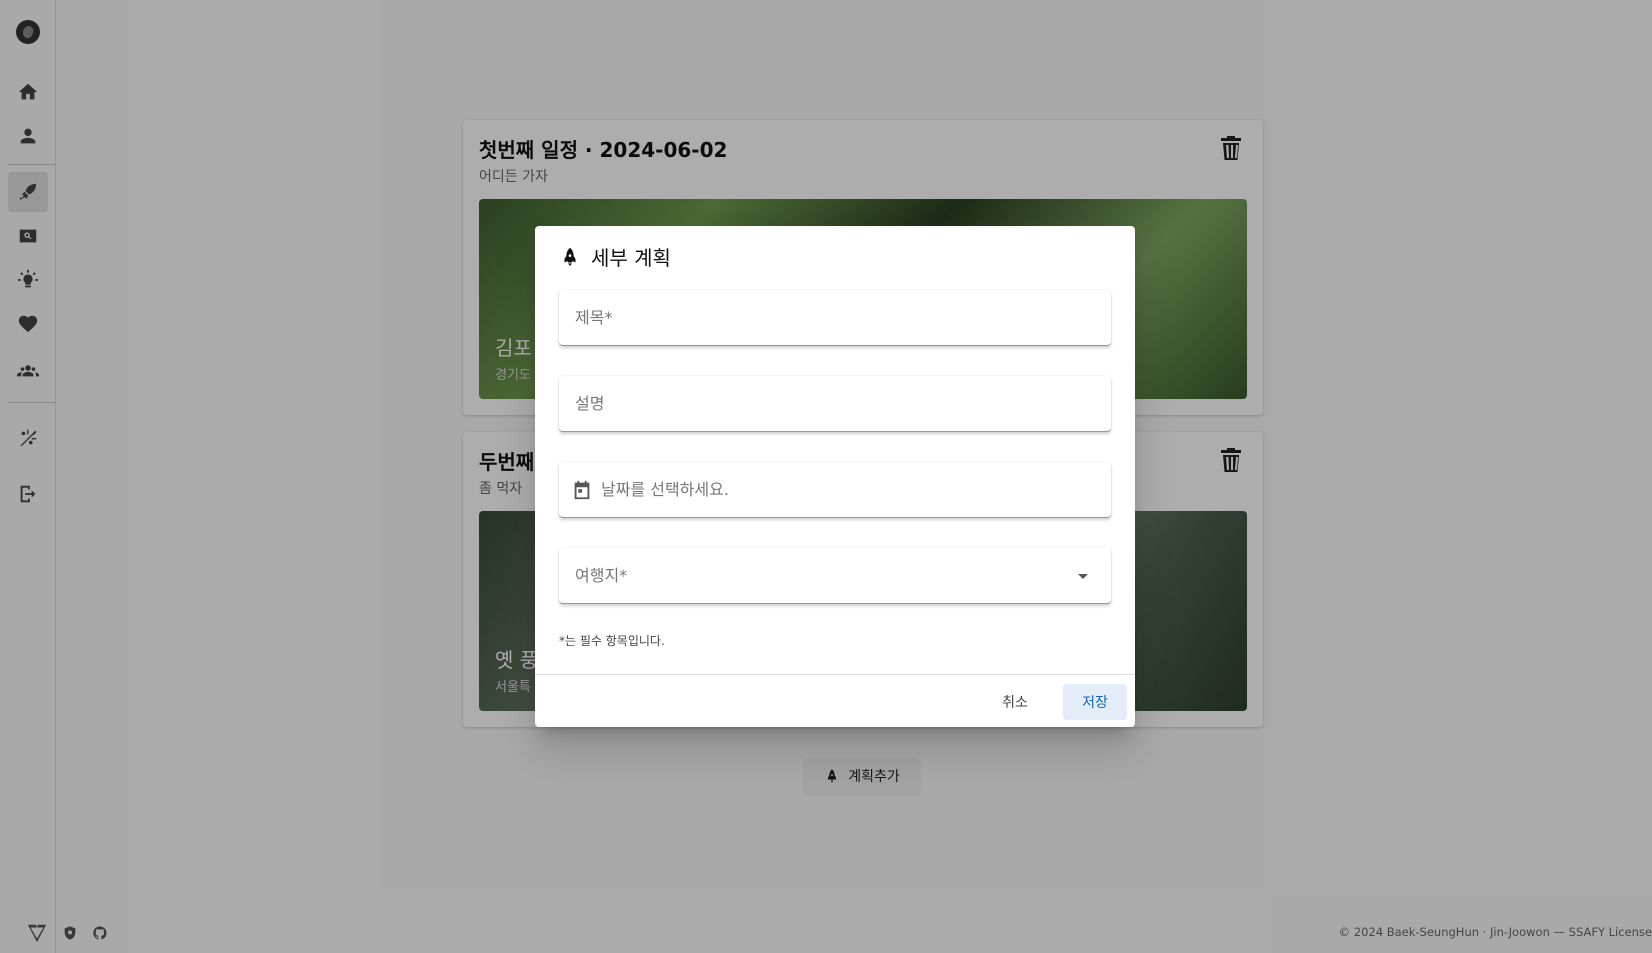 The image size is (1652, 953). I want to click on title-input, so click(835, 317).